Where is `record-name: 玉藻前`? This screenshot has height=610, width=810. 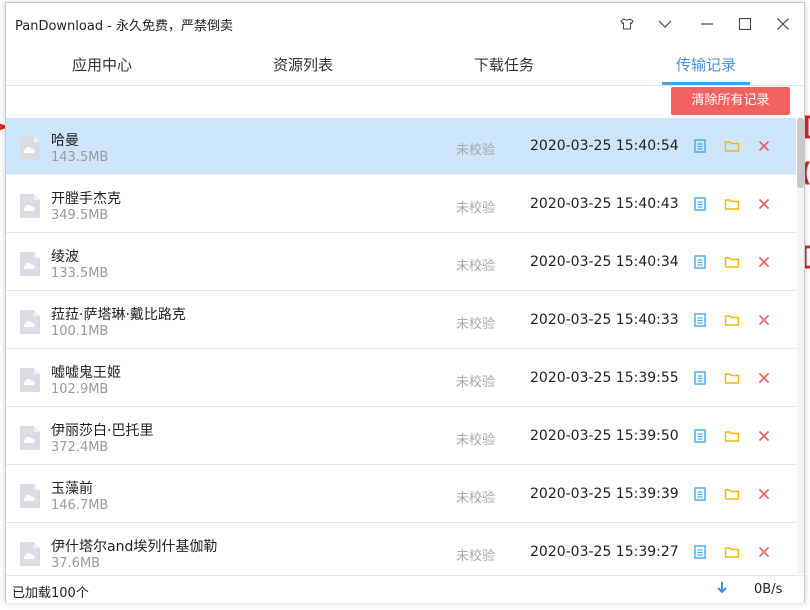 record-name: 玉藻前 is located at coordinates (72, 489).